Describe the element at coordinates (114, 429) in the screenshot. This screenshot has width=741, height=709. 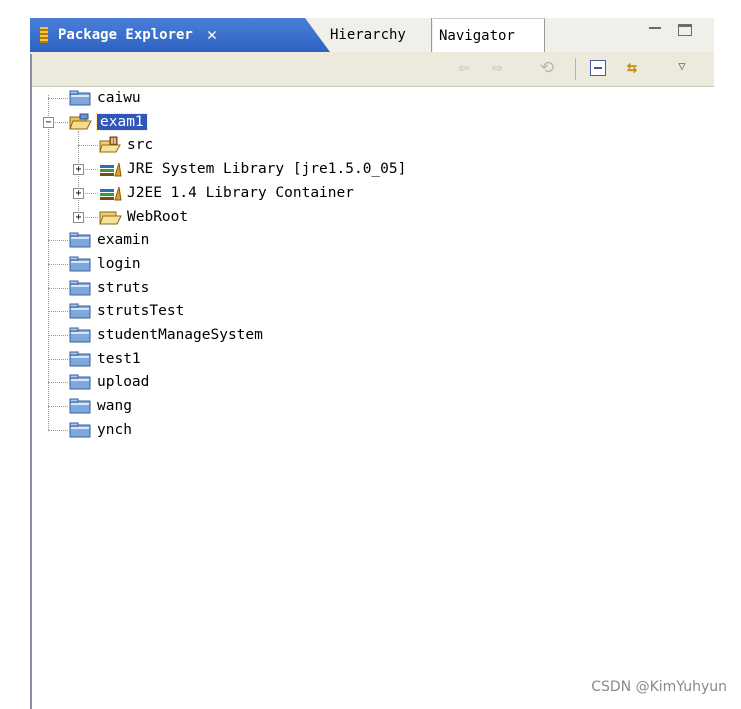
I see `tree-item-label: ynch` at that location.